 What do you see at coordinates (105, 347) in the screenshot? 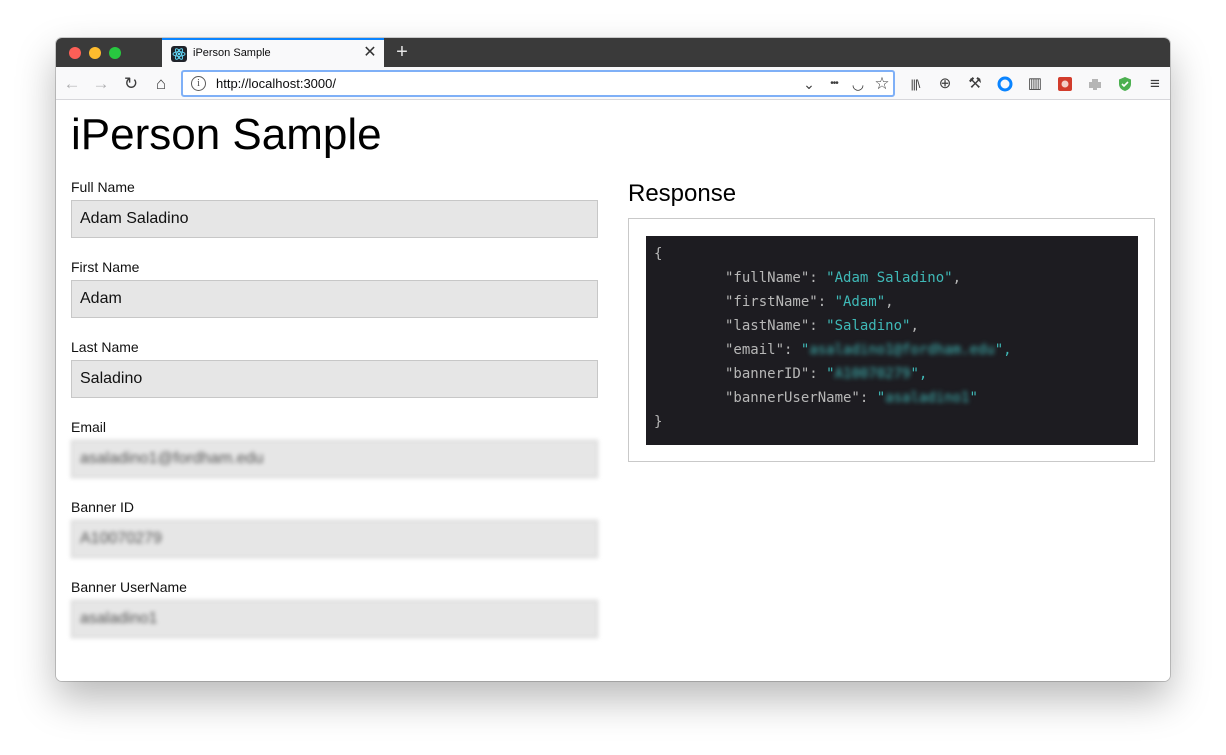
I see `field-label: Last Name` at bounding box center [105, 347].